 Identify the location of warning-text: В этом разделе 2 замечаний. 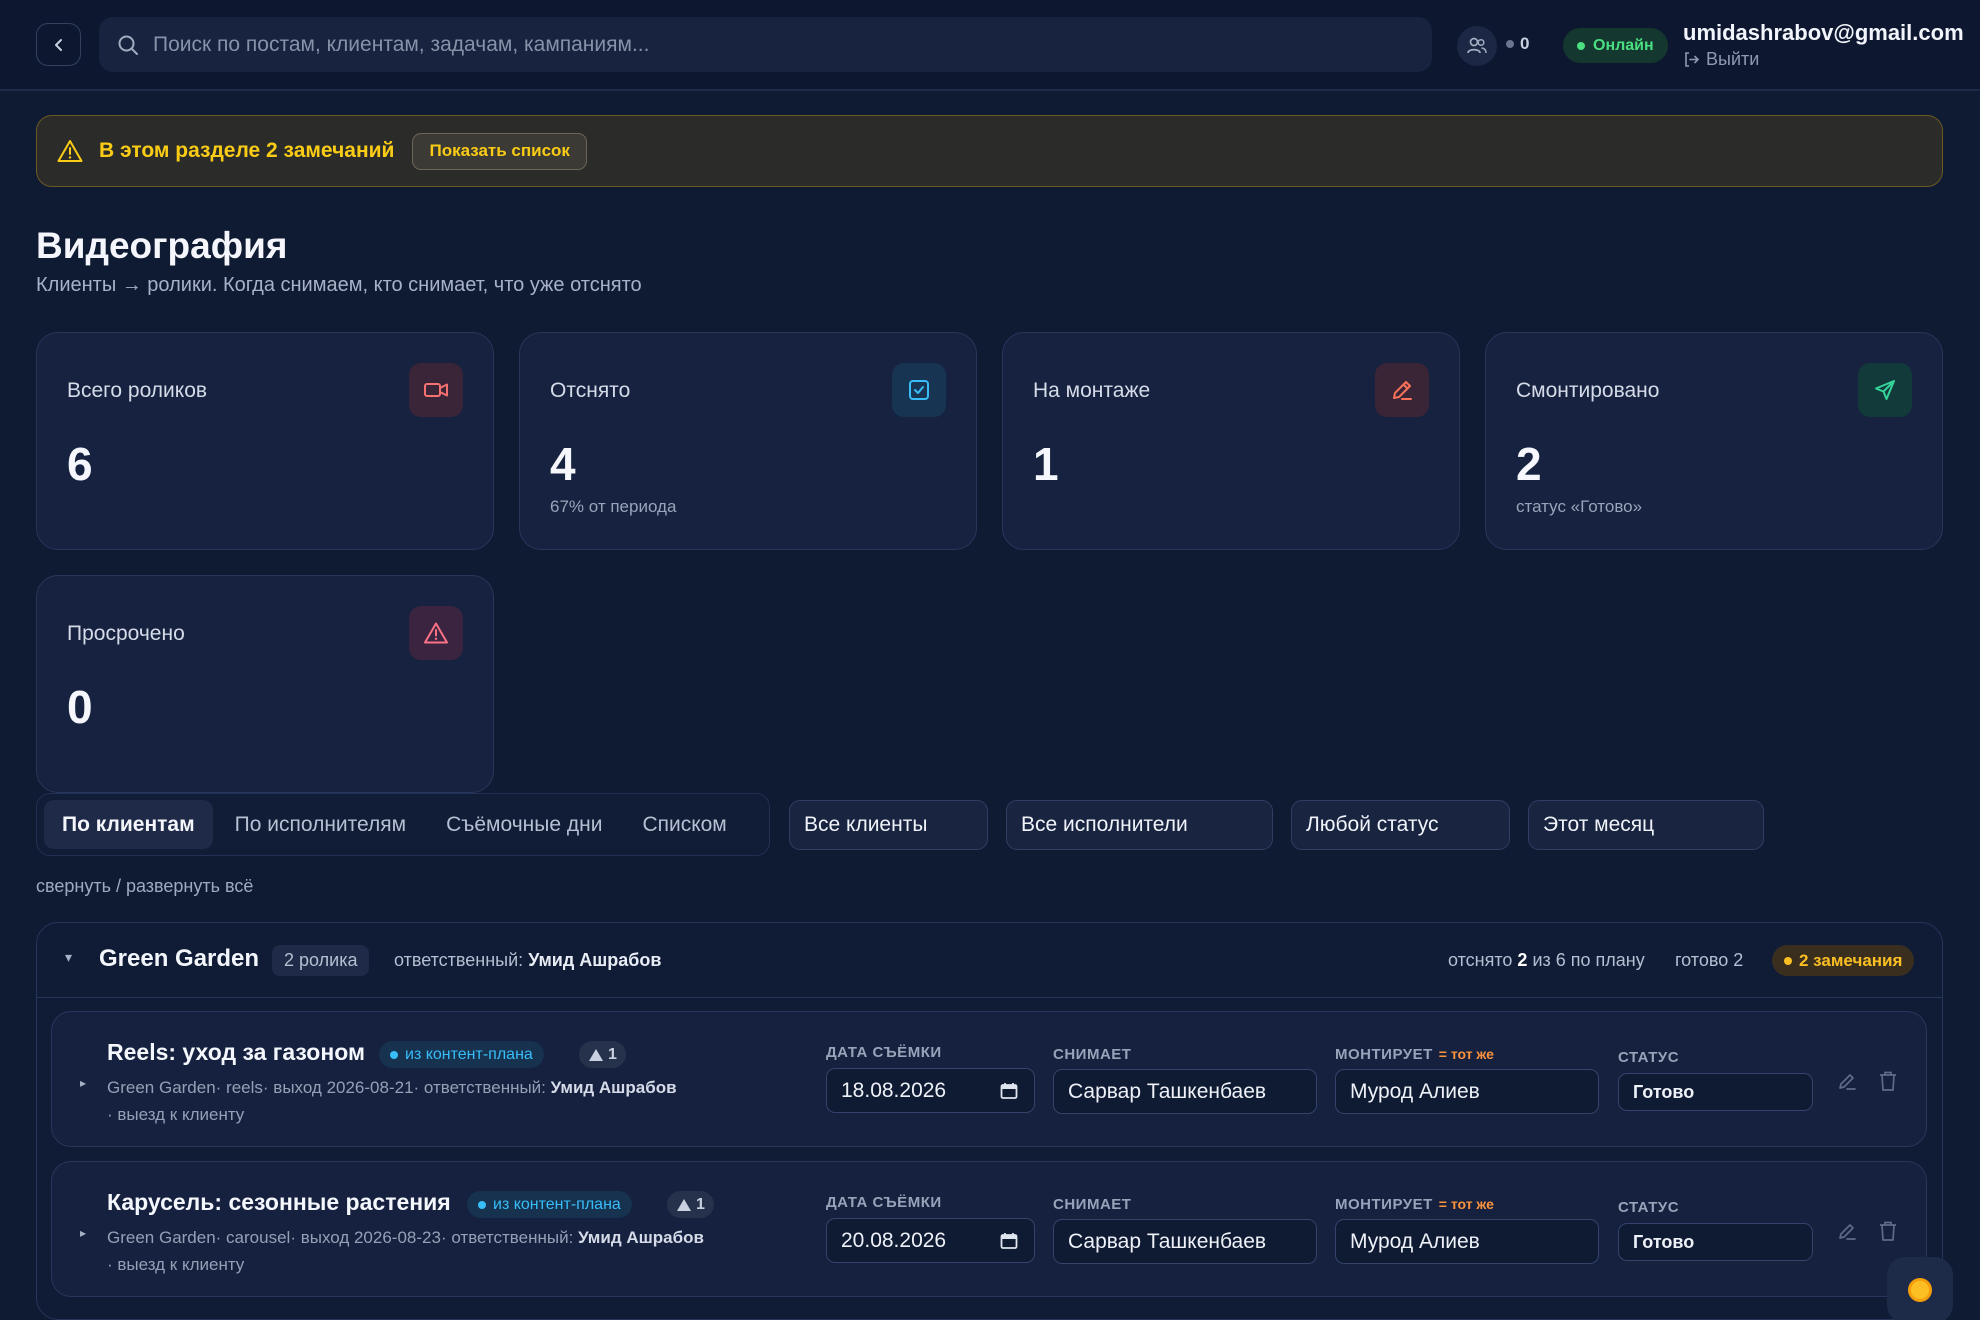
(247, 150).